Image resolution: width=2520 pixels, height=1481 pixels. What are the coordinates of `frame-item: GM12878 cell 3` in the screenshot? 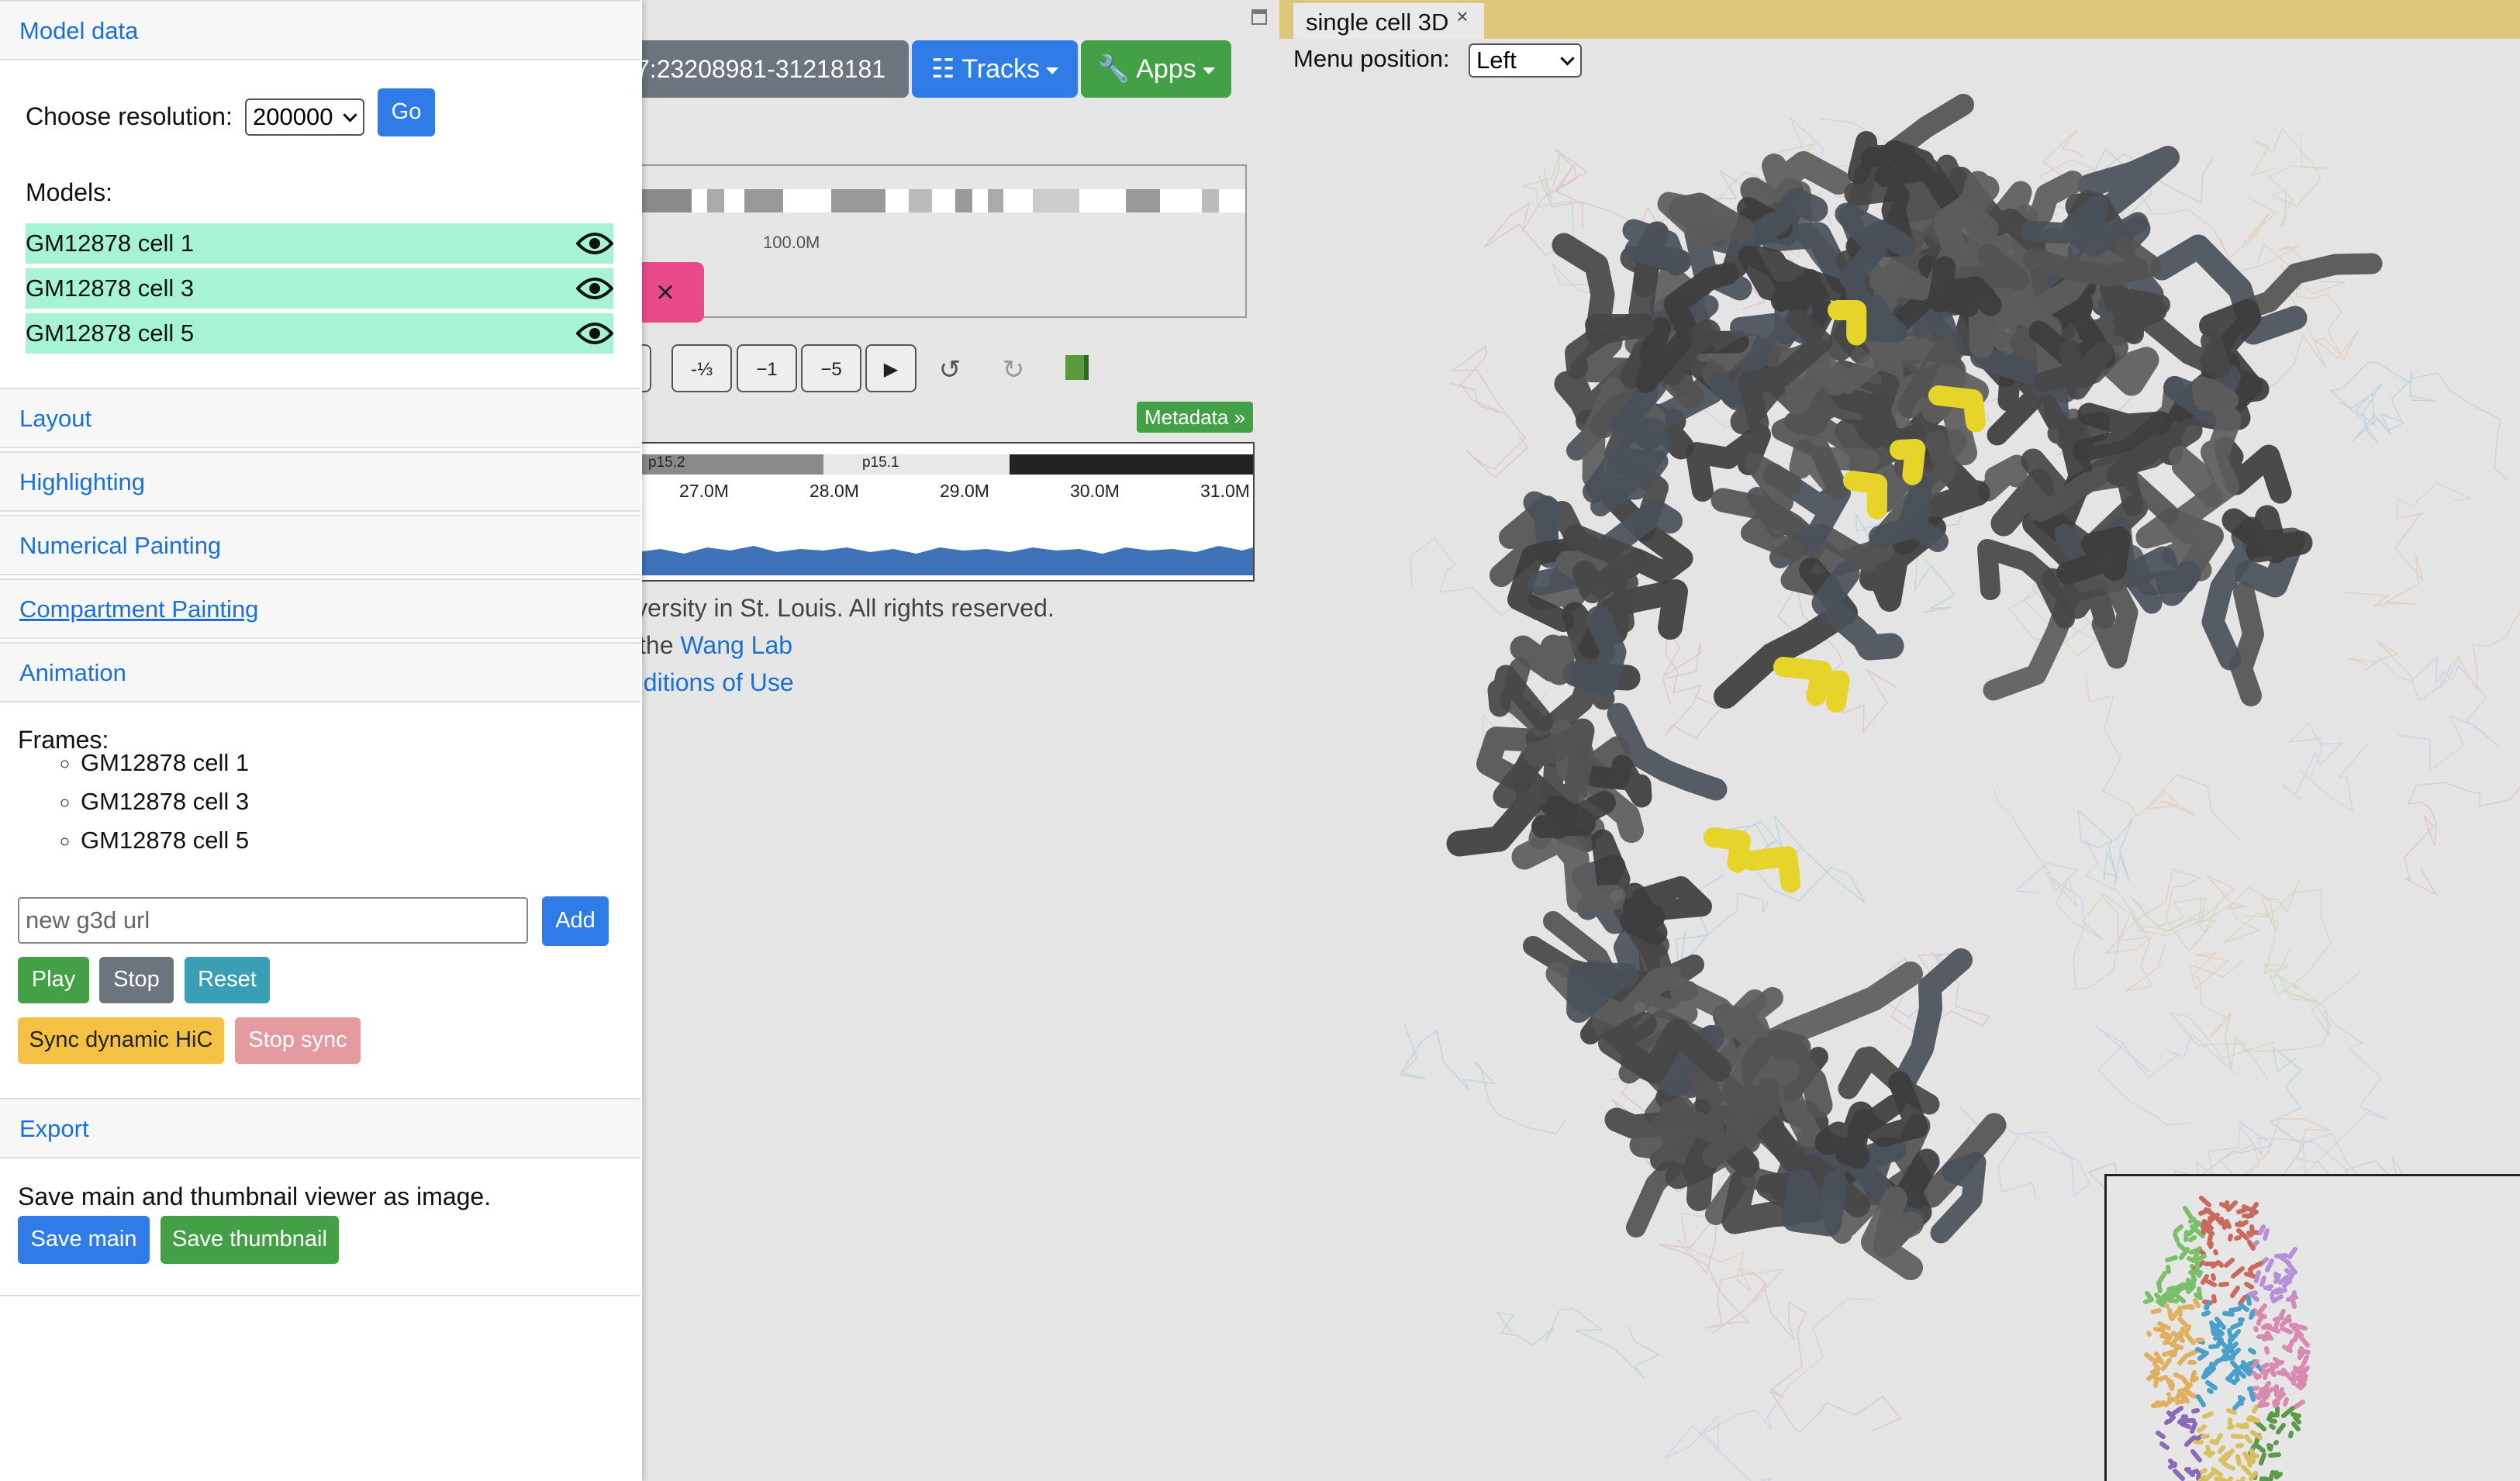 It's located at (165, 802).